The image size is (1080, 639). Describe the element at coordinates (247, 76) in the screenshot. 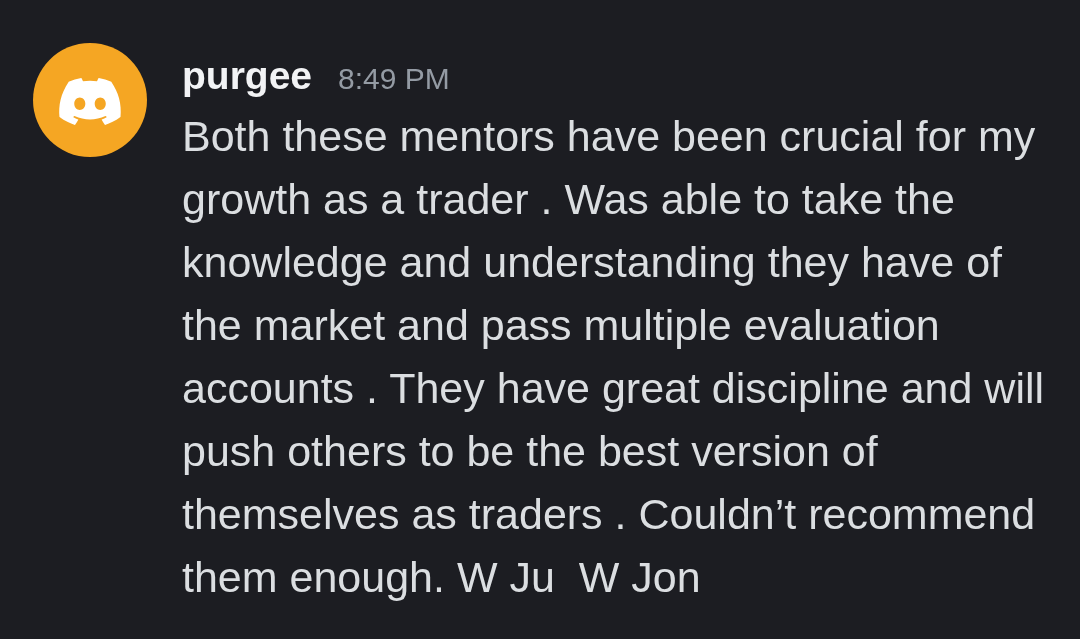

I see `username: purgee` at that location.